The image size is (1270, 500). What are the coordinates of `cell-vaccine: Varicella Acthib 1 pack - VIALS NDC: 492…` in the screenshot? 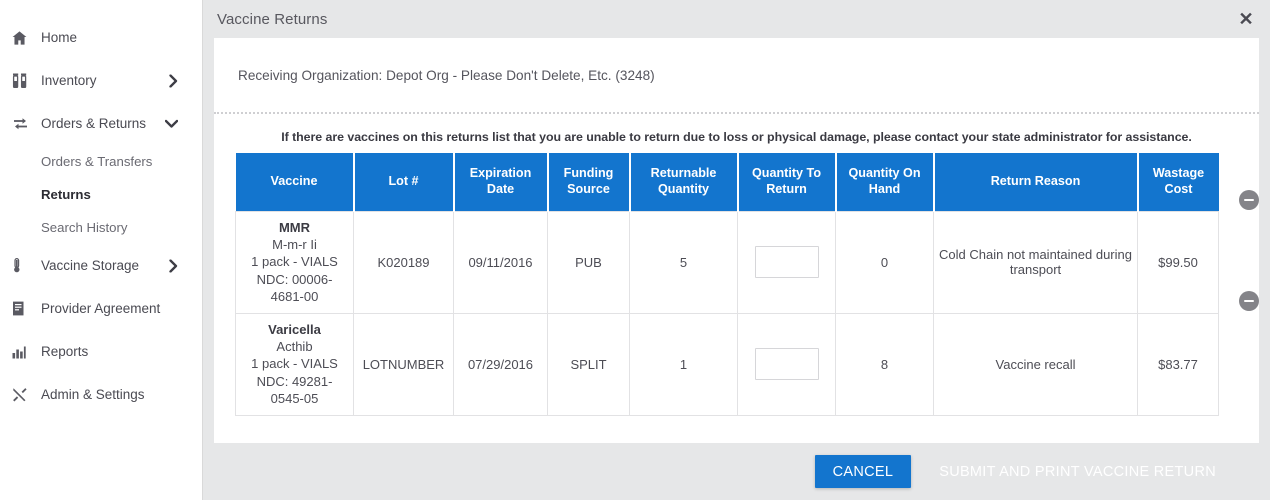 It's located at (294, 364).